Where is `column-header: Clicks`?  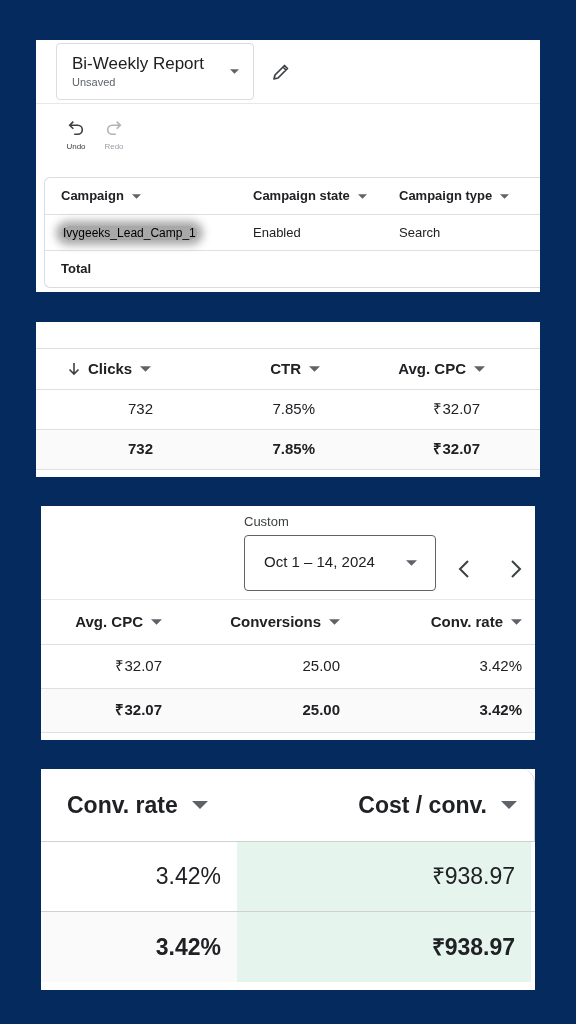
column-header: Clicks is located at coordinates (110, 369).